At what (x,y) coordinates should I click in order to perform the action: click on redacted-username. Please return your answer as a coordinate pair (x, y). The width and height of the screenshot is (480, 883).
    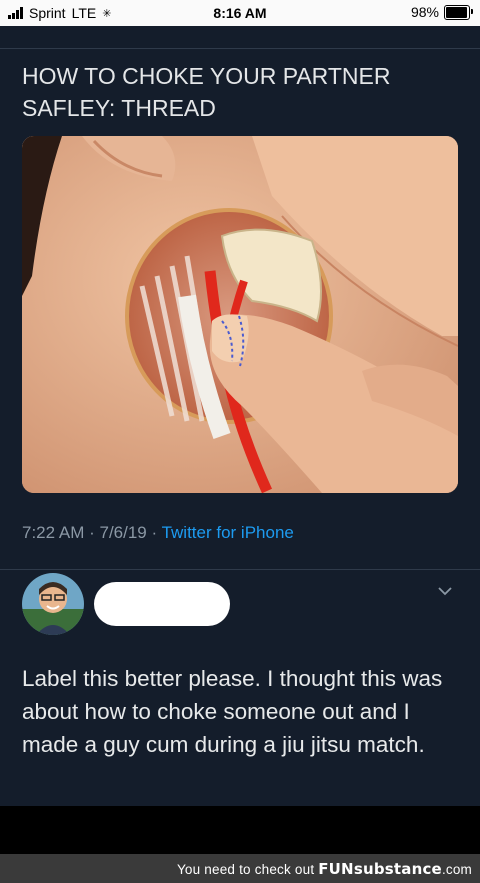
    Looking at the image, I should click on (162, 604).